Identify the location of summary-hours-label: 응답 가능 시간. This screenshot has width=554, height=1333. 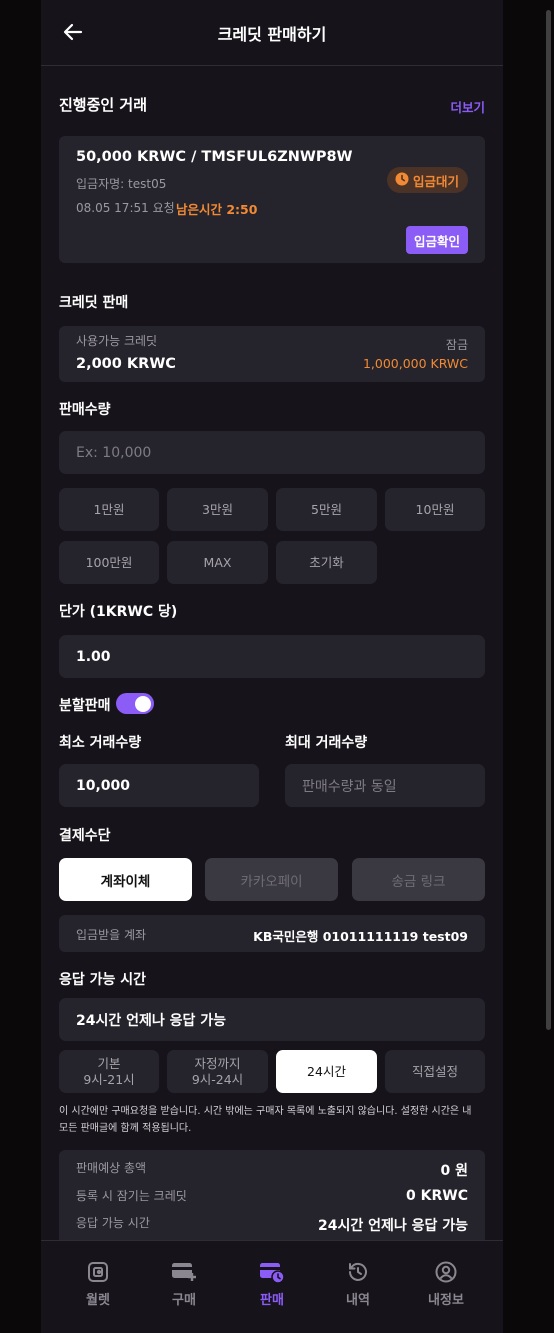
(113, 1223).